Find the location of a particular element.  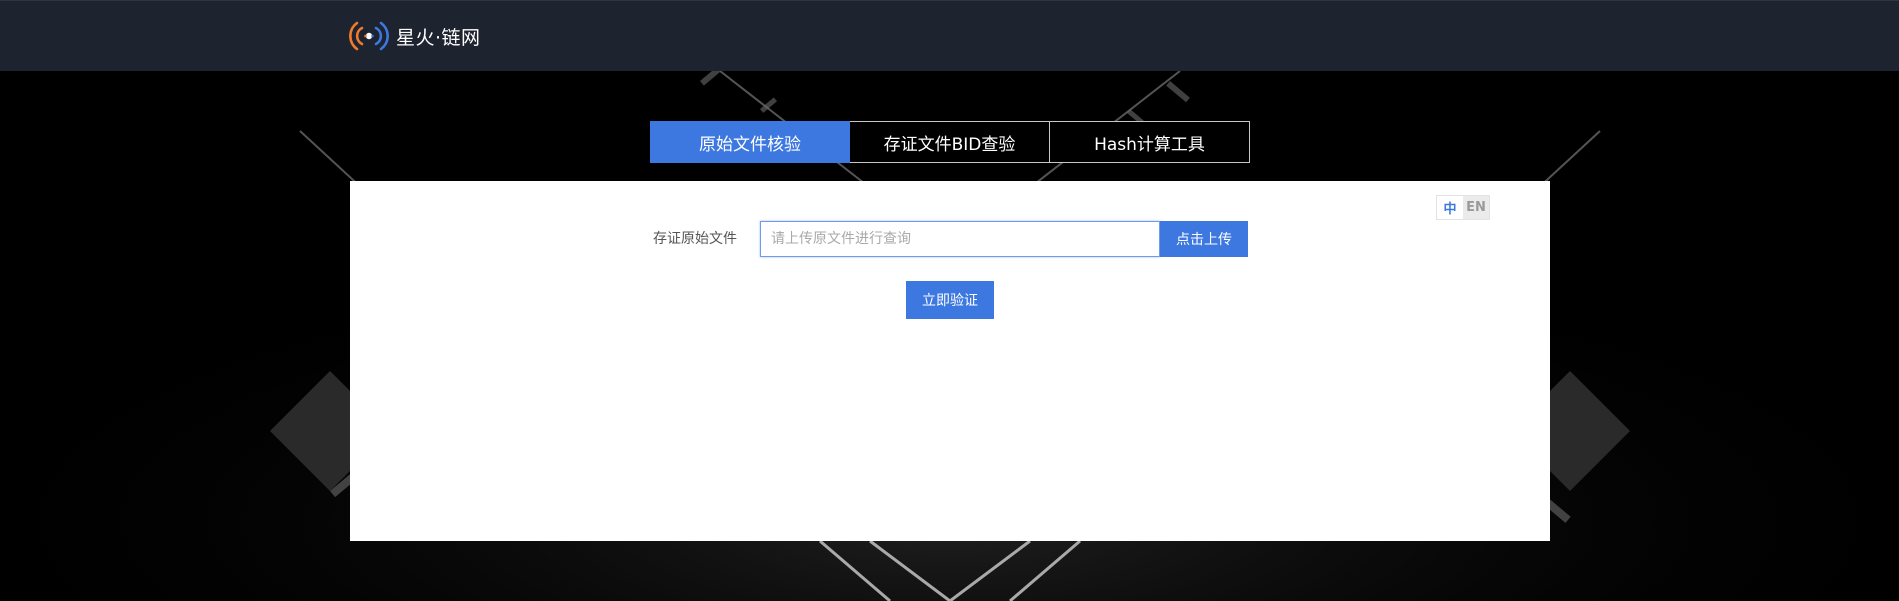

upload-button: 点击上传 is located at coordinates (1204, 239).